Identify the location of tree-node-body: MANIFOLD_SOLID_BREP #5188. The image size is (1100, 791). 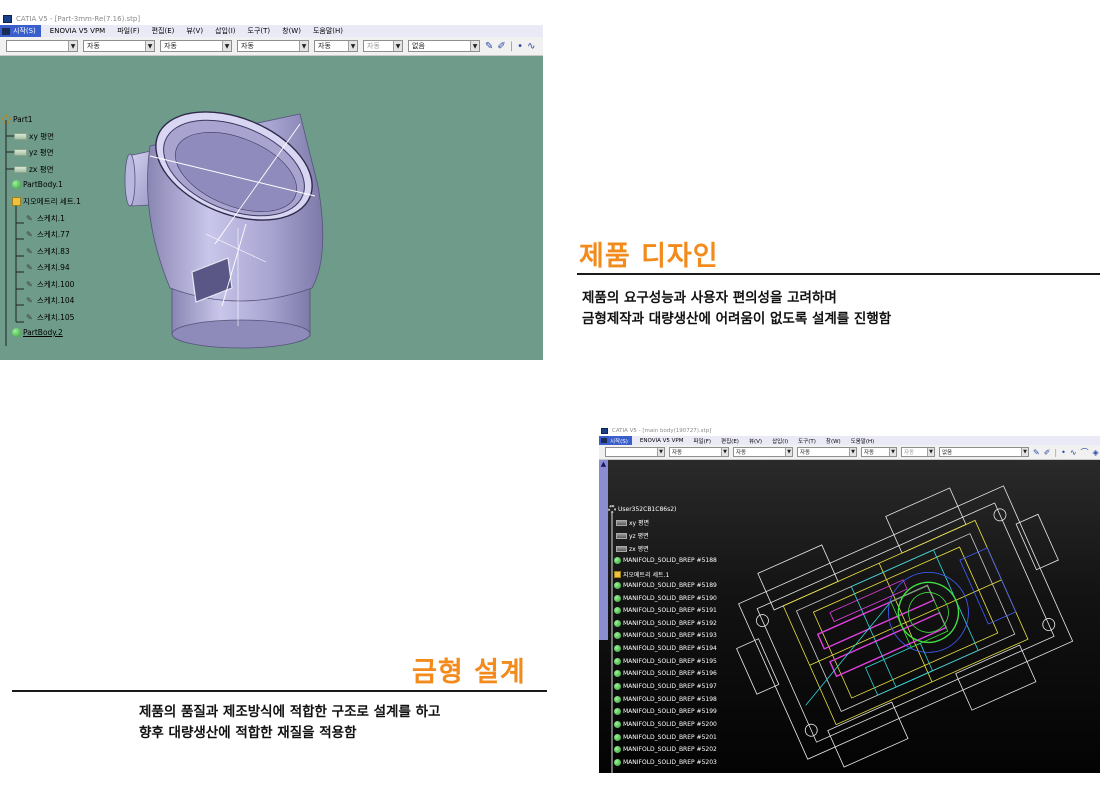
(665, 560).